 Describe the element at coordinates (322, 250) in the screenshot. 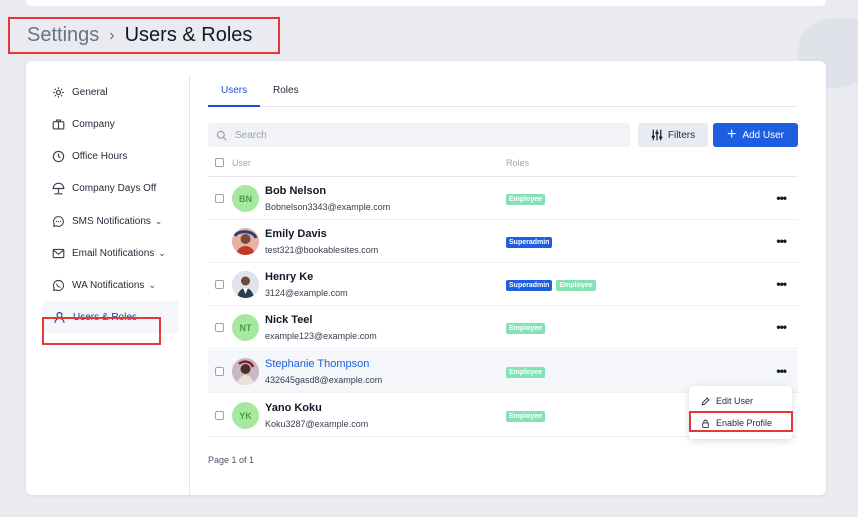

I see `user-email: test321@bookablesites.com` at that location.